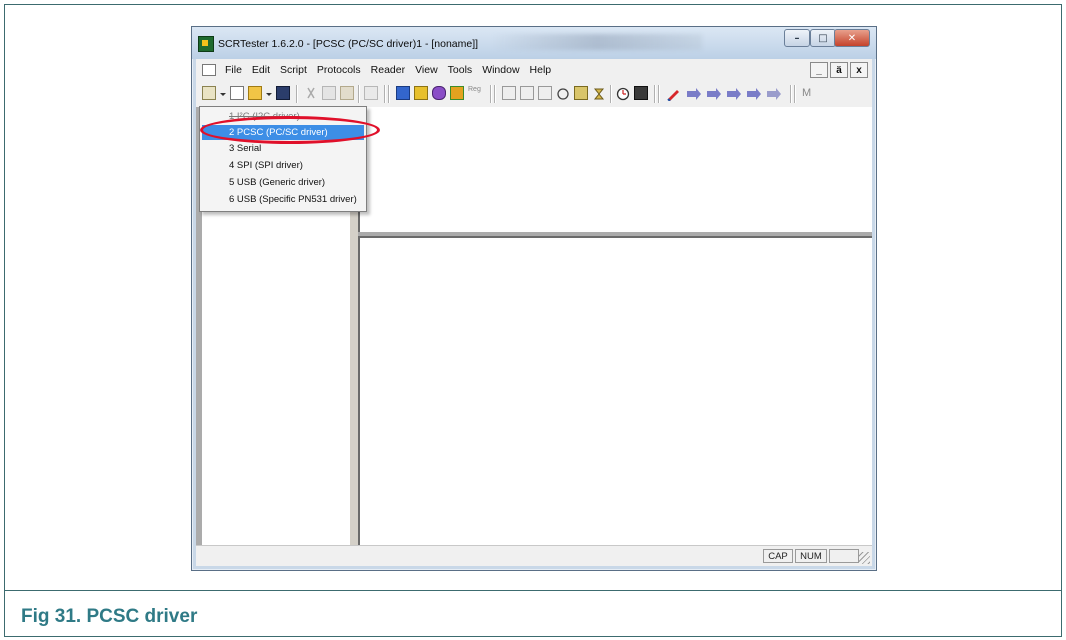 The width and height of the screenshot is (1066, 640). Describe the element at coordinates (809, 93) in the screenshot. I see `m-icon: M` at that location.